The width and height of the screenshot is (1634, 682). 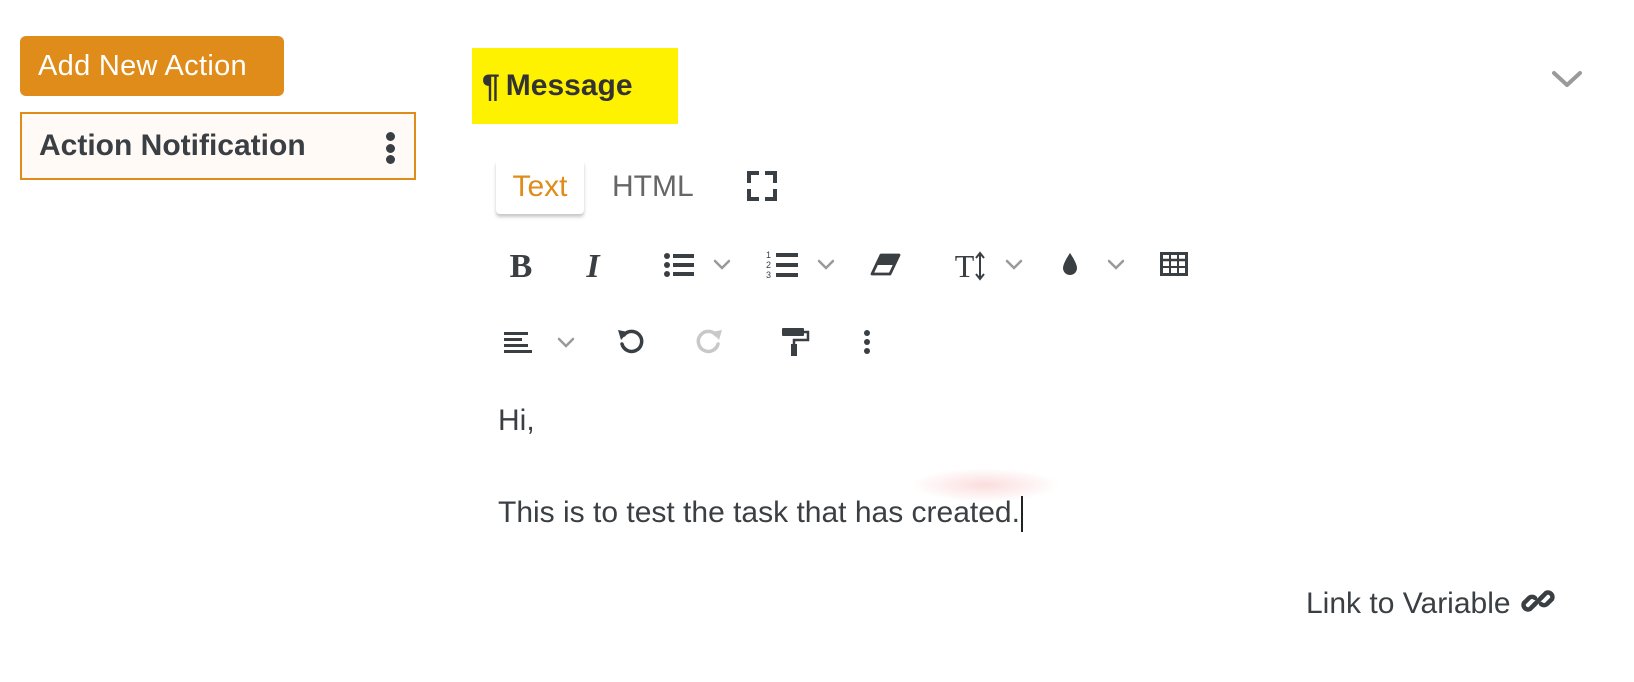 I want to click on text-size-icon: T, so click(x=970, y=266).